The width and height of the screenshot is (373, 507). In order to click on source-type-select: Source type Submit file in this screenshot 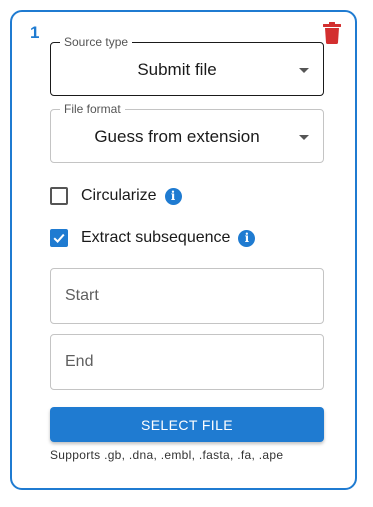, I will do `click(187, 65)`.